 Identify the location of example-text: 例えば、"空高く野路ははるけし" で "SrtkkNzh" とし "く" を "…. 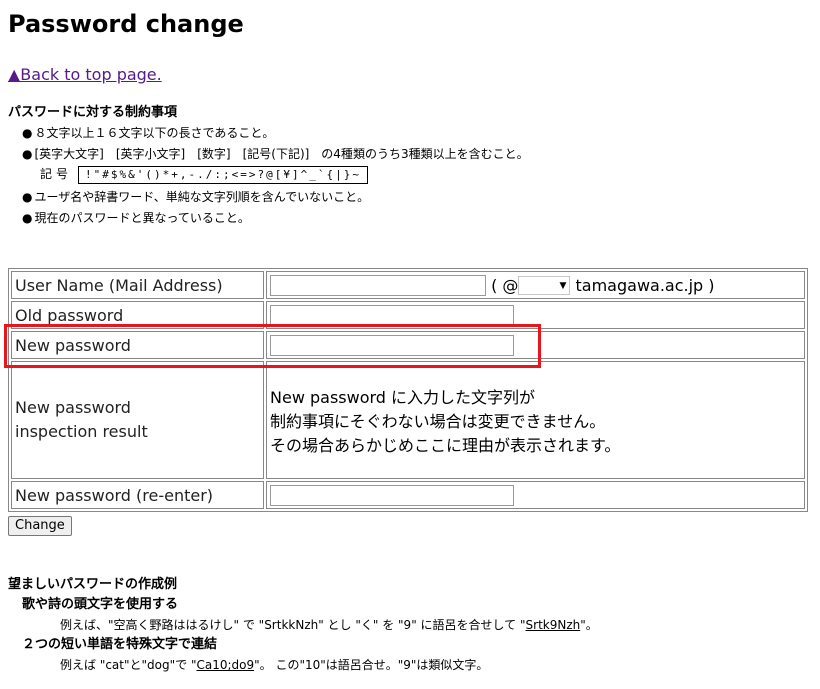
(329, 625).